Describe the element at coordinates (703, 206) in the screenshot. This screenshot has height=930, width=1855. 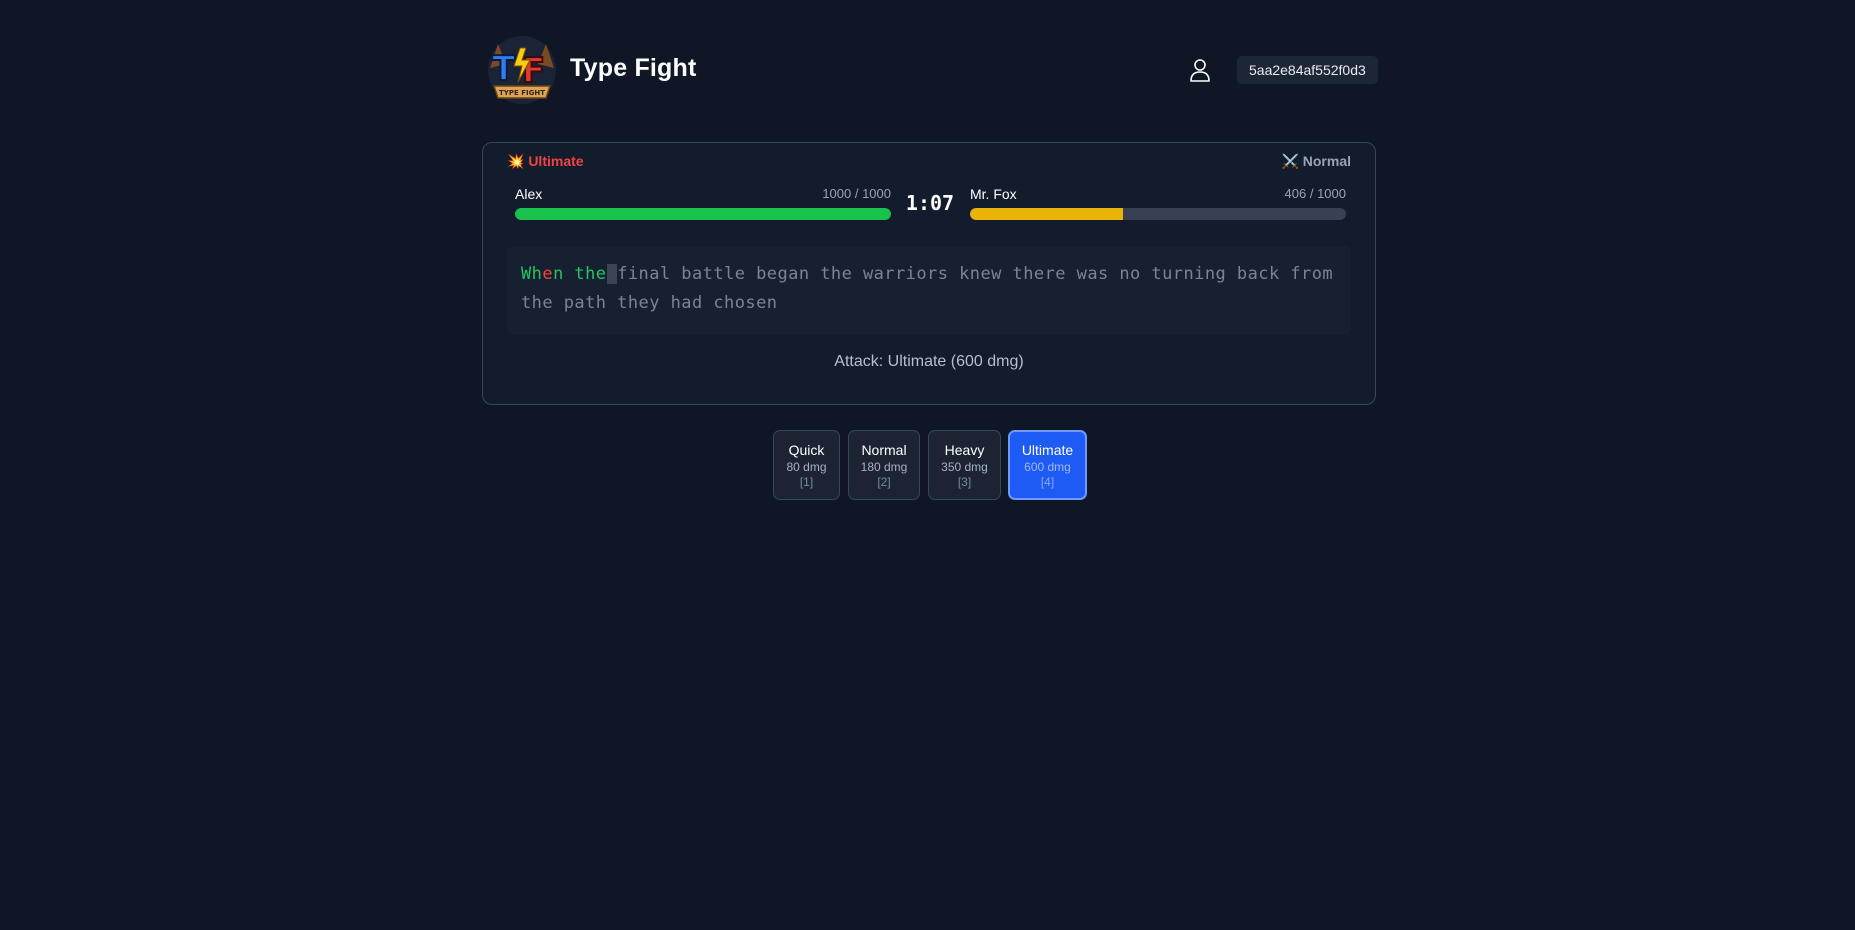
I see `player-status: Alex 1000 / 1000` at that location.